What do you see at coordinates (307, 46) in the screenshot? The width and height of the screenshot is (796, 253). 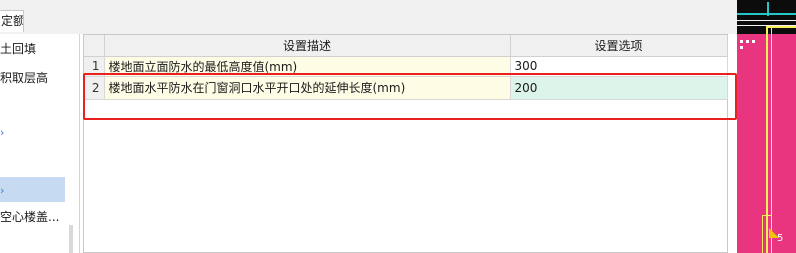 I see `header-description: 设置描述` at bounding box center [307, 46].